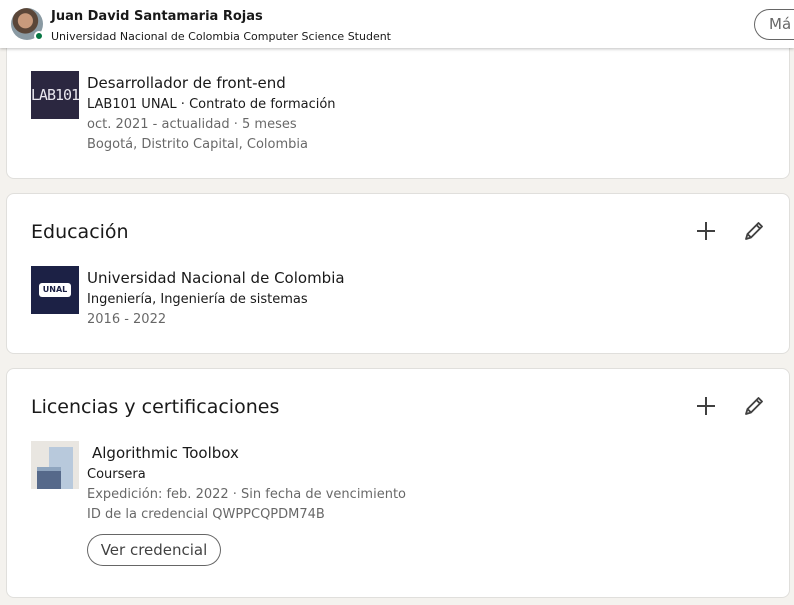  Describe the element at coordinates (186, 83) in the screenshot. I see `experience-title: Desarrollador de front-end` at that location.